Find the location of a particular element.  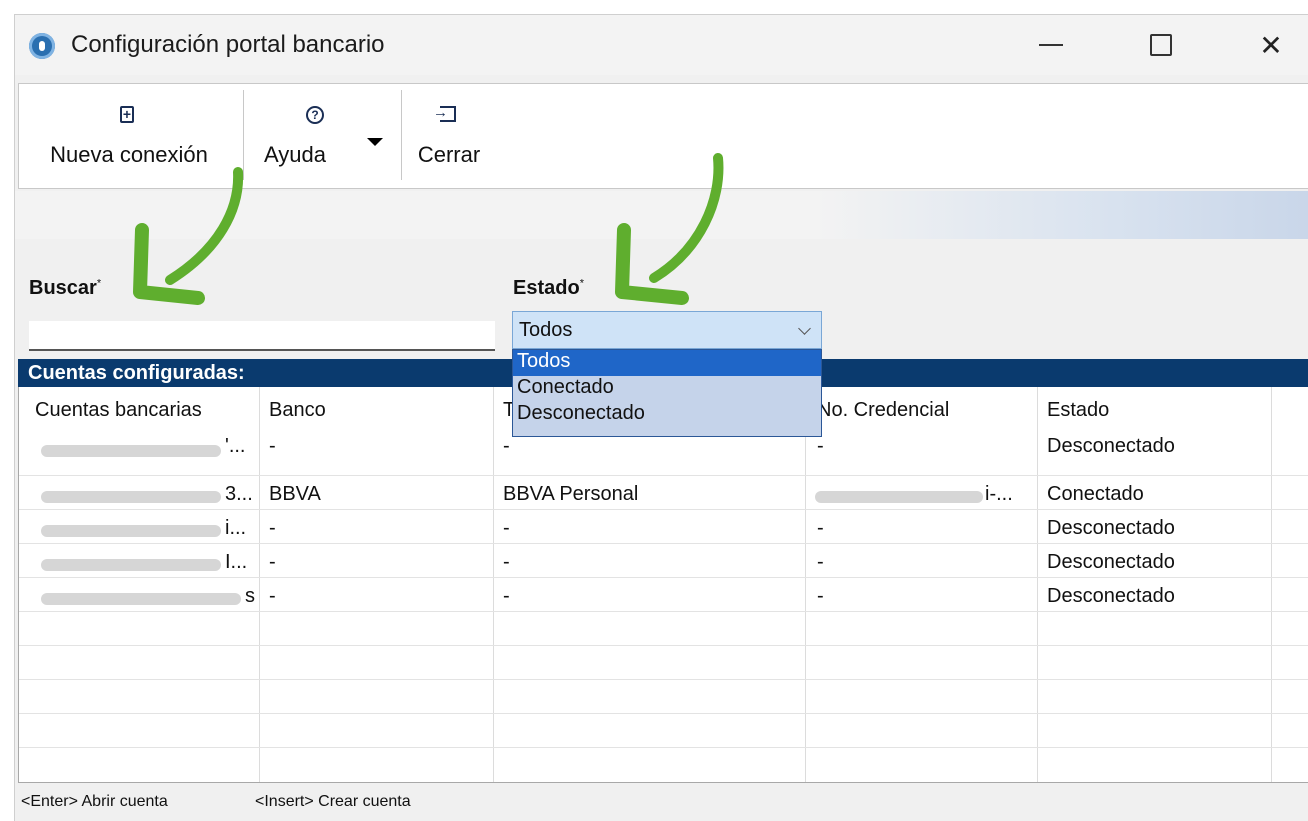

app-logo-icon is located at coordinates (42, 46).